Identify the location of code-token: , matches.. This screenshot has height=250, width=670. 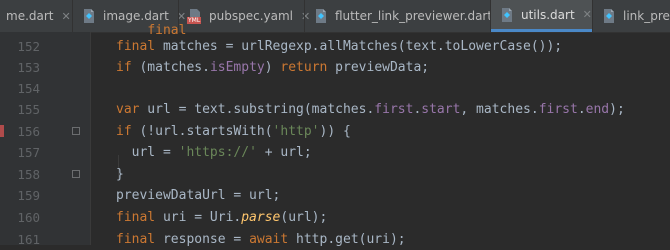
(499, 109).